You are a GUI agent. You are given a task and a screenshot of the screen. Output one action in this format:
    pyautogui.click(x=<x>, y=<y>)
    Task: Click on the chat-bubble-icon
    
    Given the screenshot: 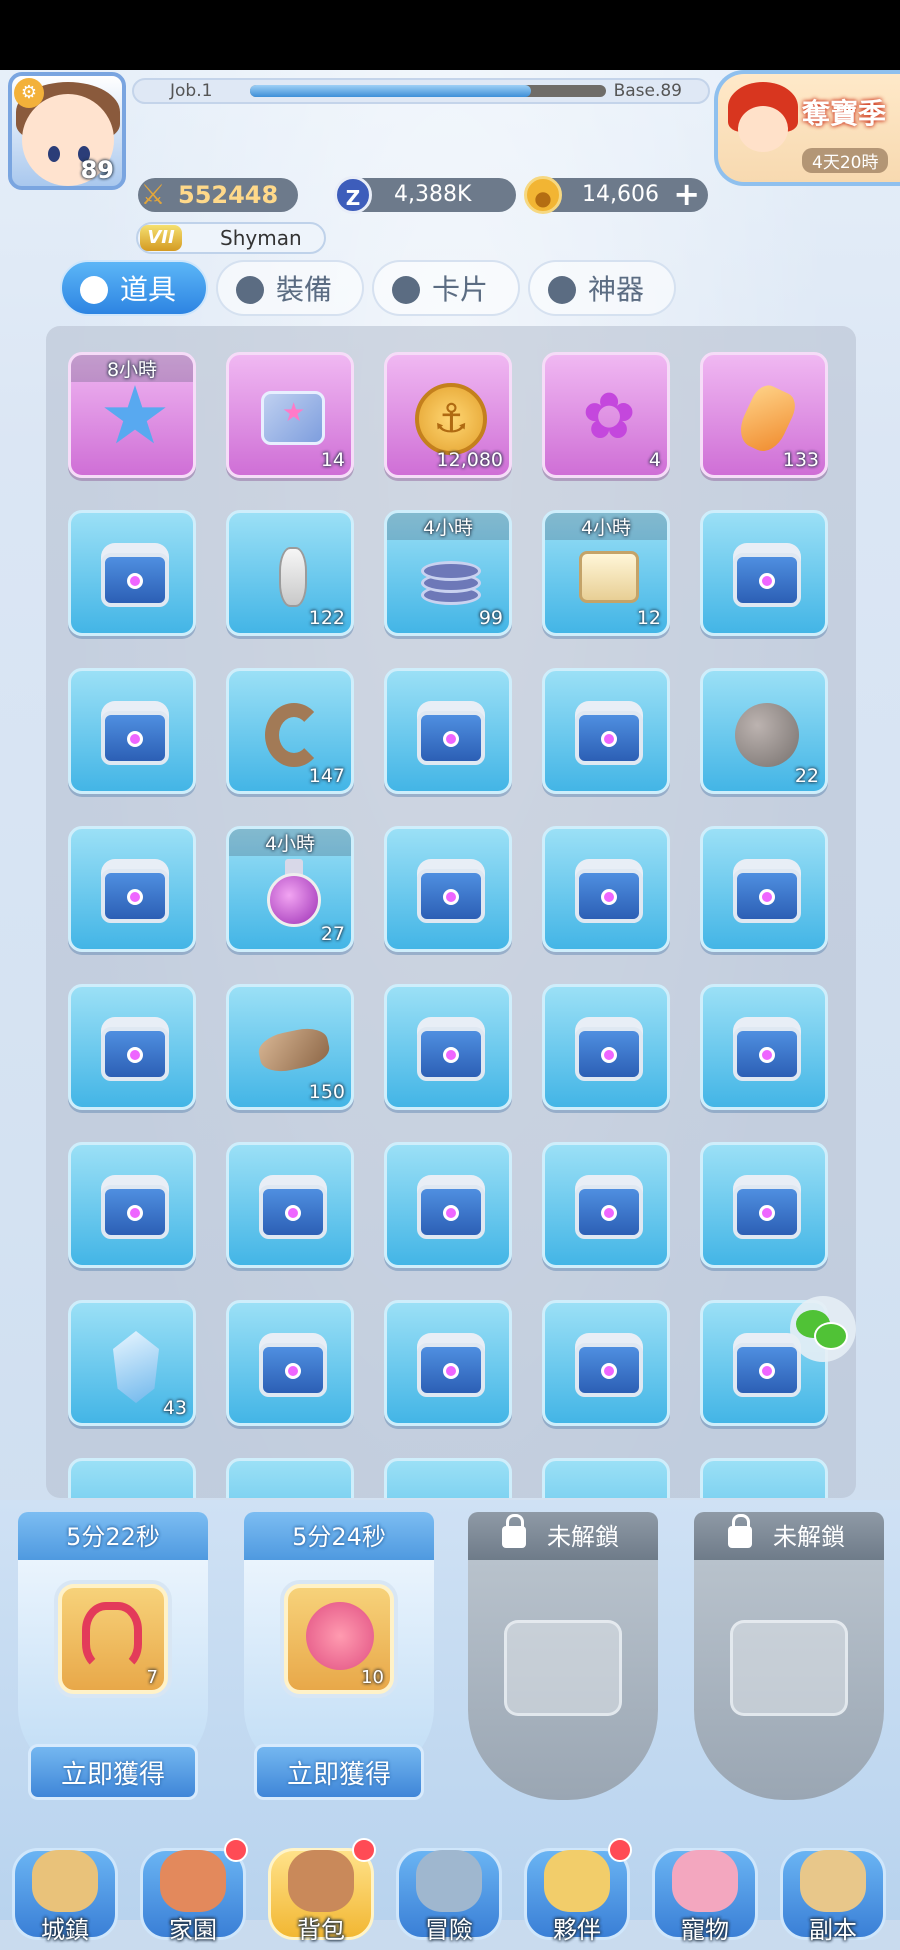 What is the action you would take?
    pyautogui.click(x=831, y=1336)
    